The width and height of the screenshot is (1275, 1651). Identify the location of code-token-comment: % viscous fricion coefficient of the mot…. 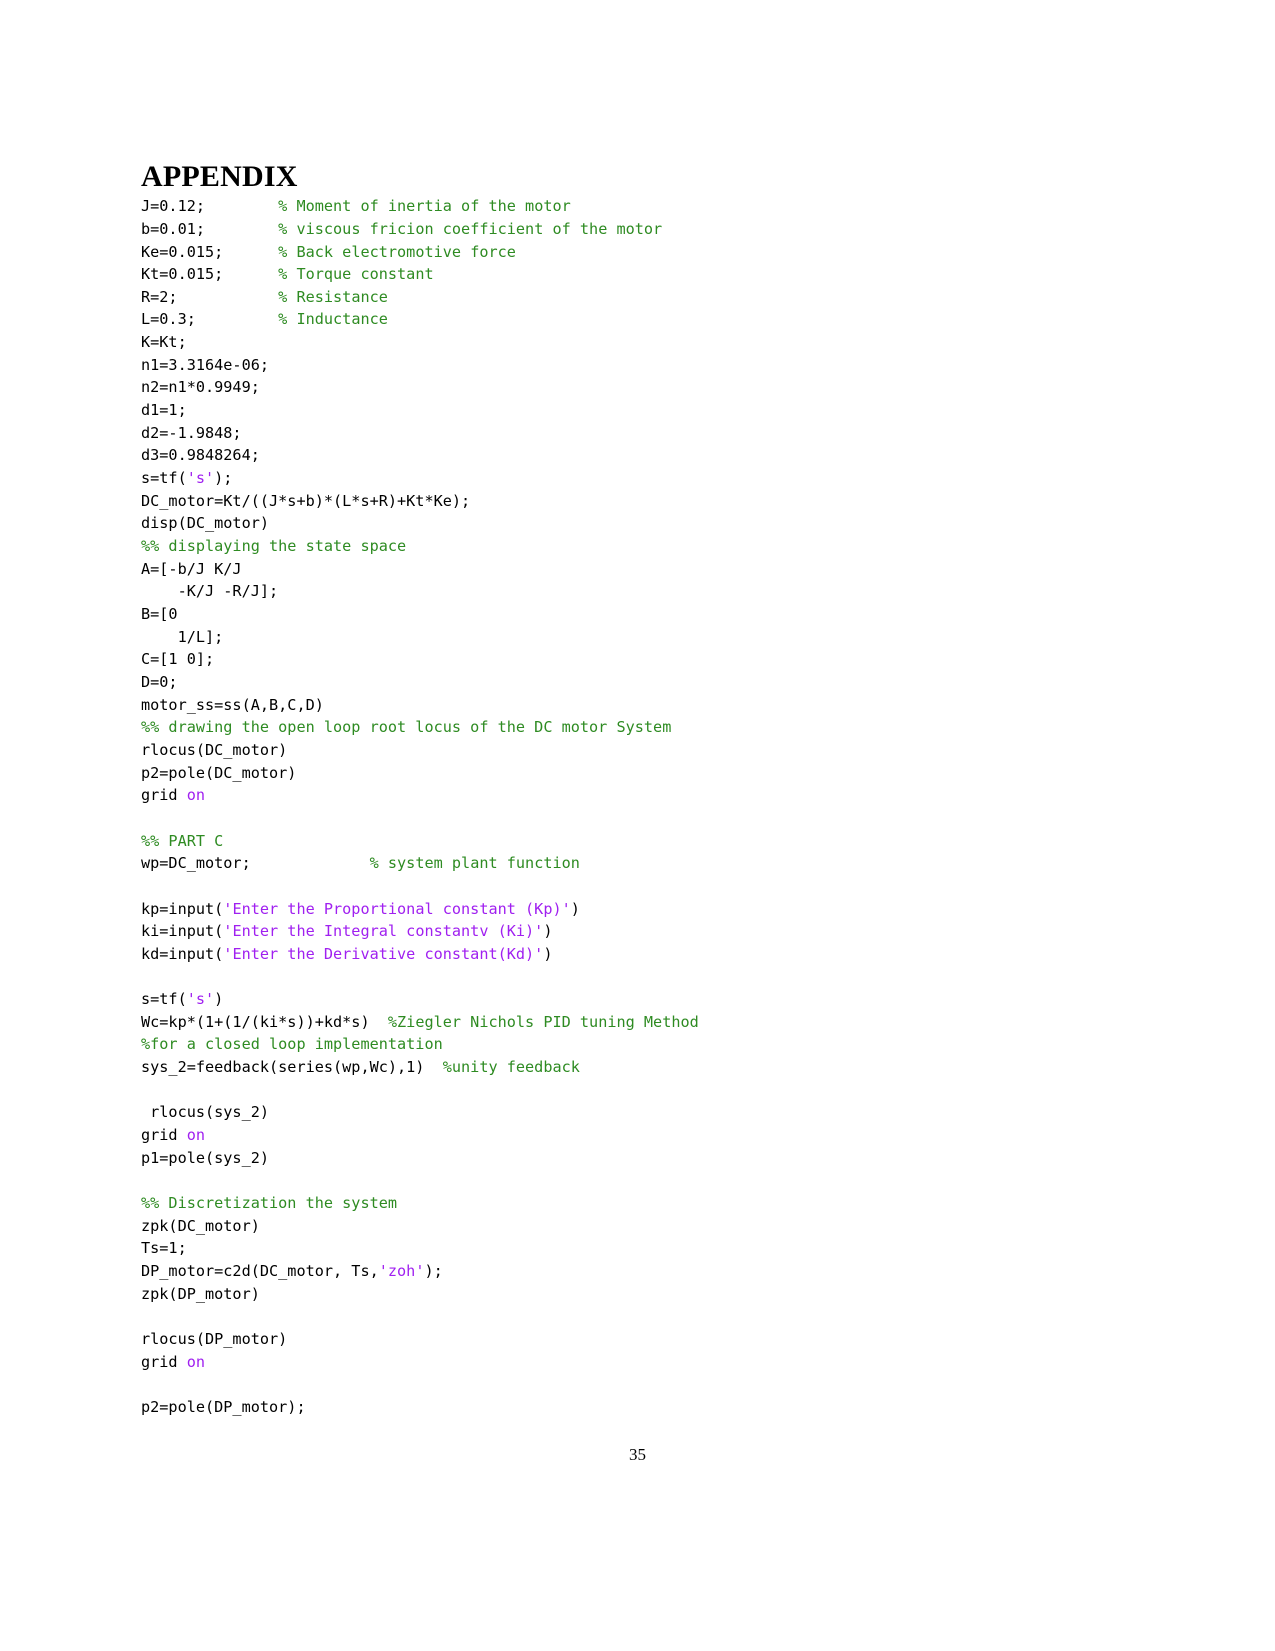
(470, 228).